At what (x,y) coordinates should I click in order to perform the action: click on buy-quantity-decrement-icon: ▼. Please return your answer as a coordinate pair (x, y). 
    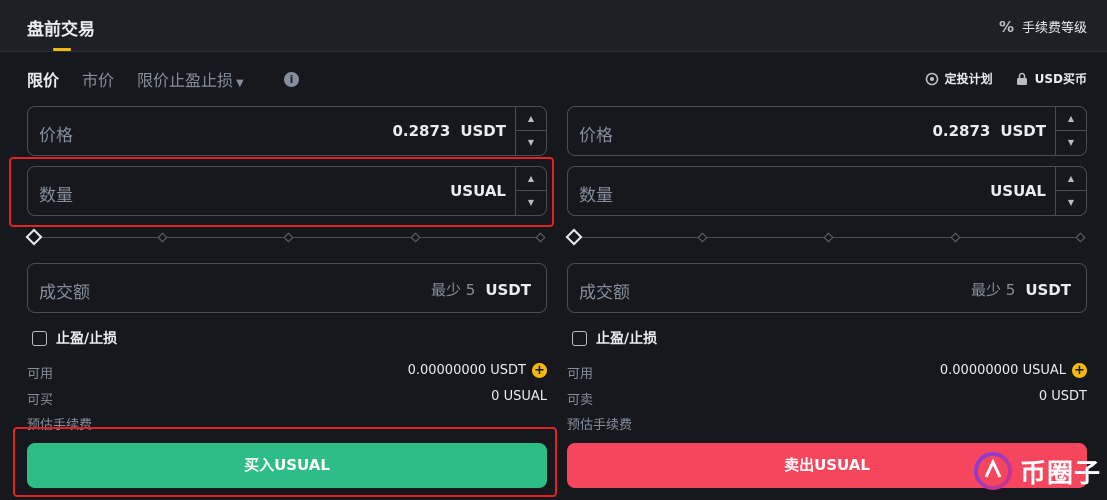
    Looking at the image, I should click on (531, 203).